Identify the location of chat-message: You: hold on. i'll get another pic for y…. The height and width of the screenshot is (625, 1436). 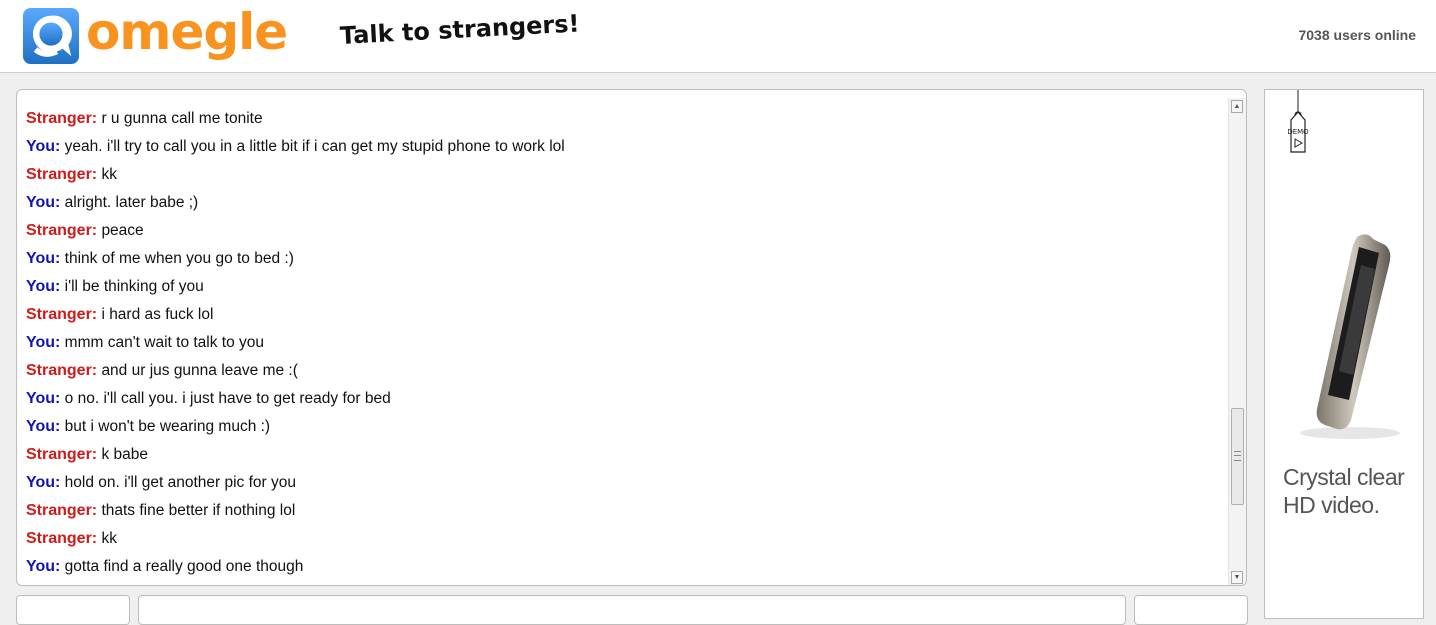
(626, 483).